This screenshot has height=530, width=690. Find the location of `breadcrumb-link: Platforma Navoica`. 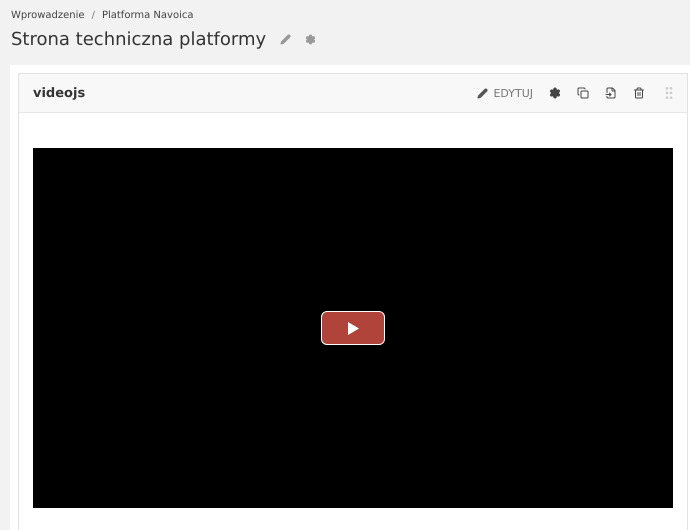

breadcrumb-link: Platforma Navoica is located at coordinates (148, 15).